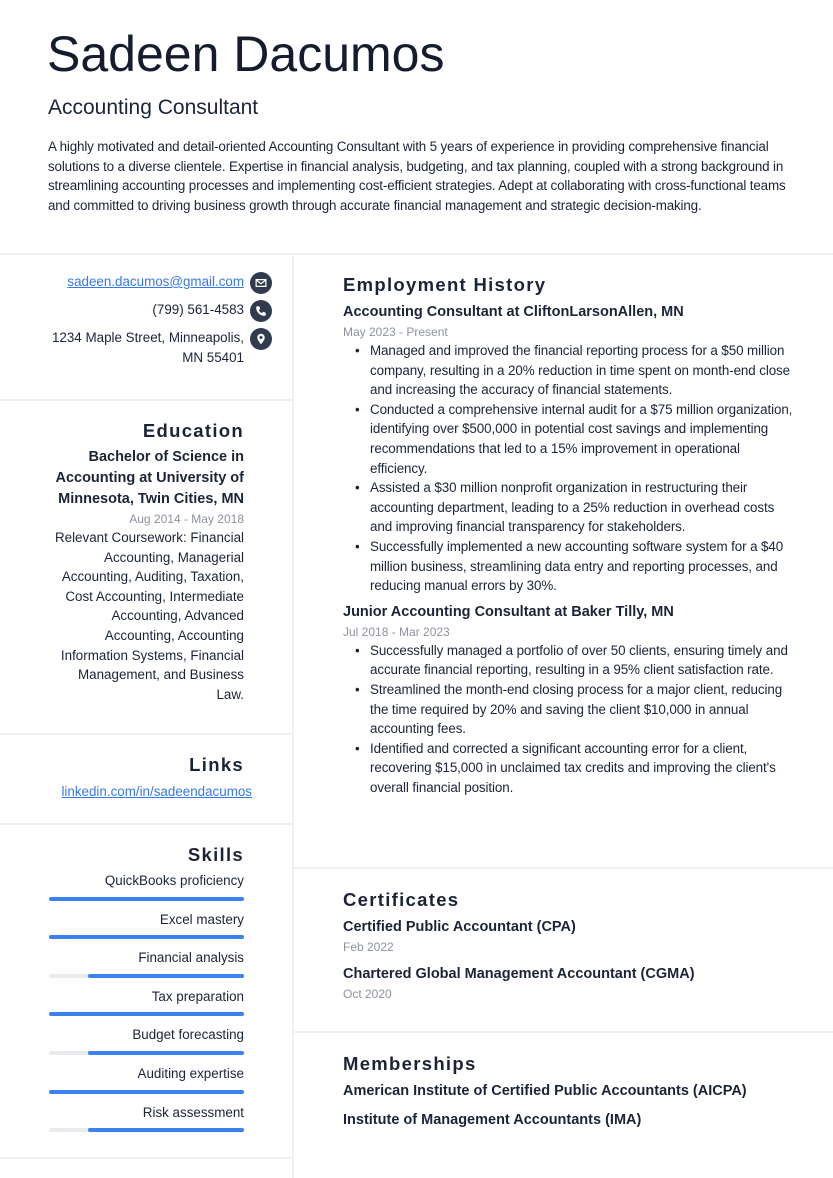 This screenshot has height=1178, width=833. I want to click on skill-item: Financial analysis, so click(146, 963).